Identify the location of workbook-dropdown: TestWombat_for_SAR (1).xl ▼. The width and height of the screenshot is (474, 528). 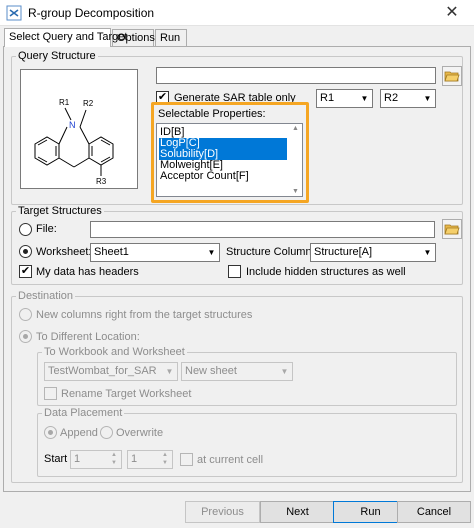
(111, 371).